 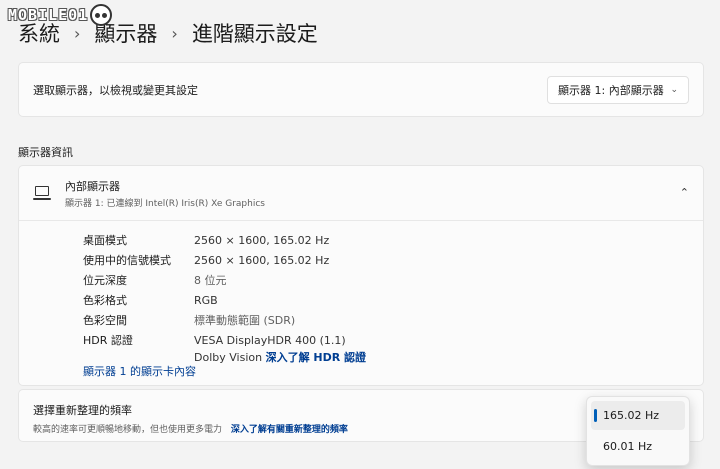 I want to click on info-row: 位元深度 8 位元, so click(x=393, y=281).